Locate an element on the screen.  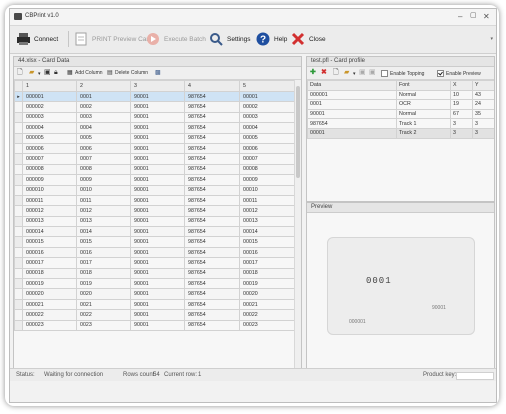
add-row-icon: ✚ is located at coordinates (313, 73).